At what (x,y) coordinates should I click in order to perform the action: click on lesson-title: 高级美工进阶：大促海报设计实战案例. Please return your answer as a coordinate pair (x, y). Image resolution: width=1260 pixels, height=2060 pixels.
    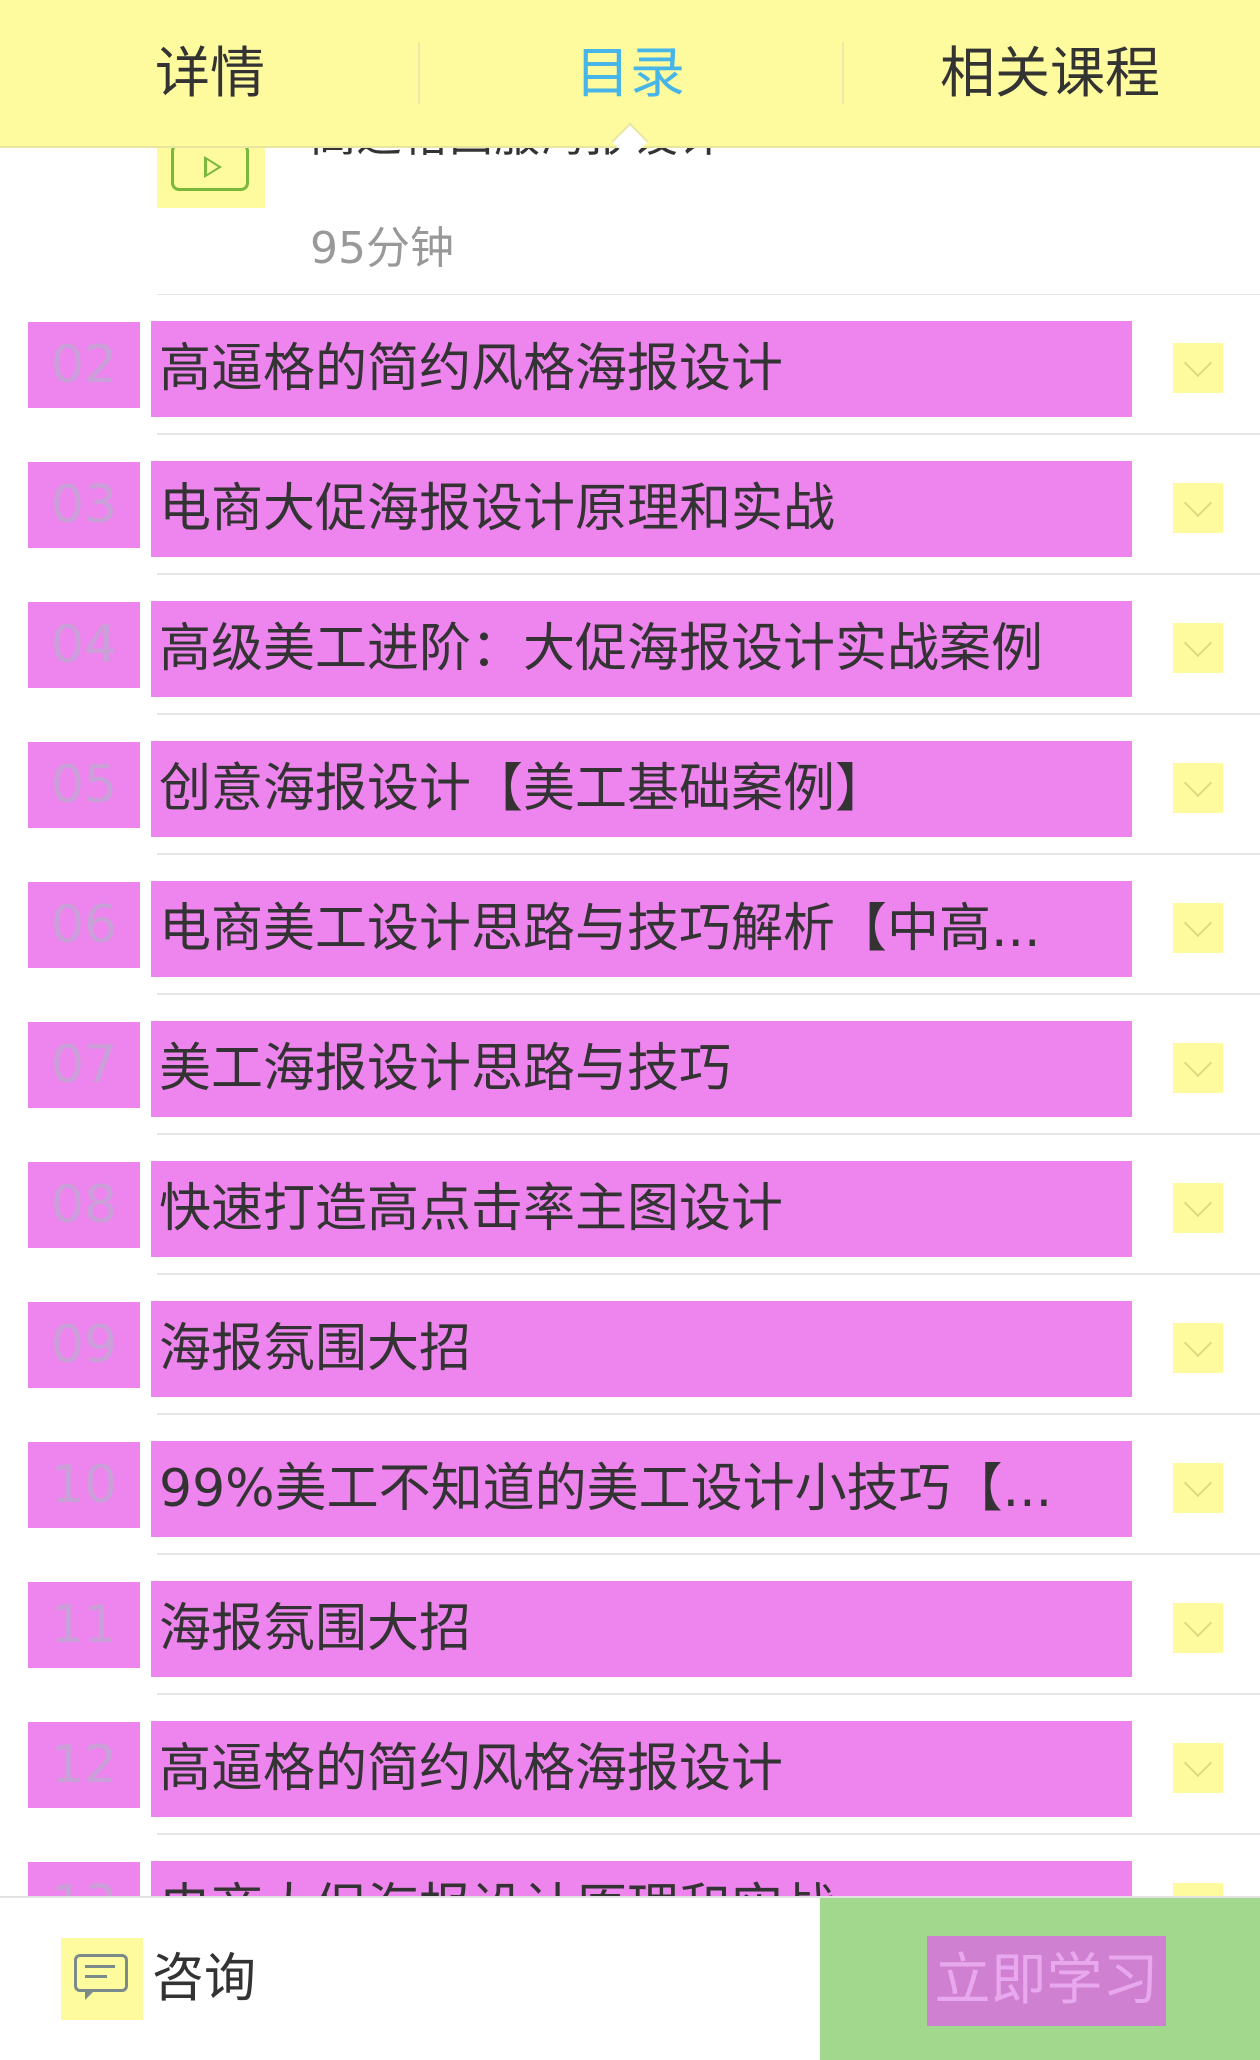
    Looking at the image, I should click on (641, 649).